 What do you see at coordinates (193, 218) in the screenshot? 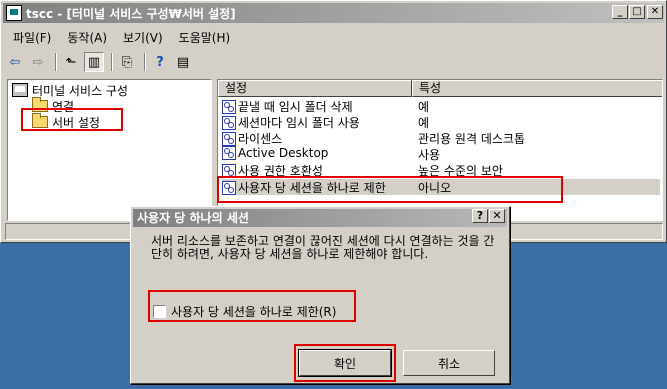
I see `dialog-title: 사용자 당 하나의 세션` at bounding box center [193, 218].